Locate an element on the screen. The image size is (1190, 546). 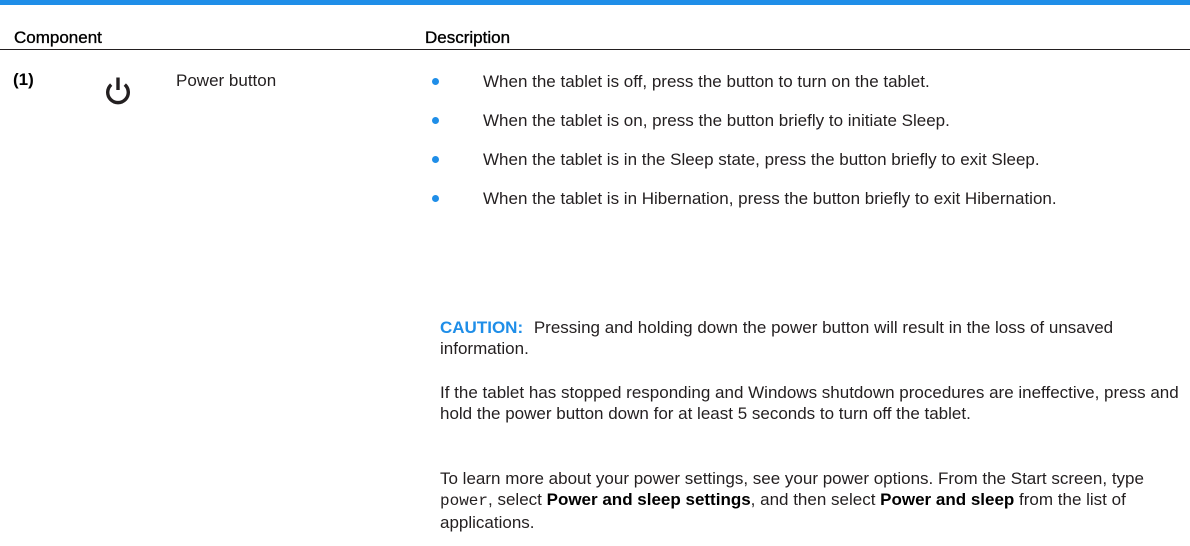
paragraph-text: , and then select is located at coordinates (815, 499).